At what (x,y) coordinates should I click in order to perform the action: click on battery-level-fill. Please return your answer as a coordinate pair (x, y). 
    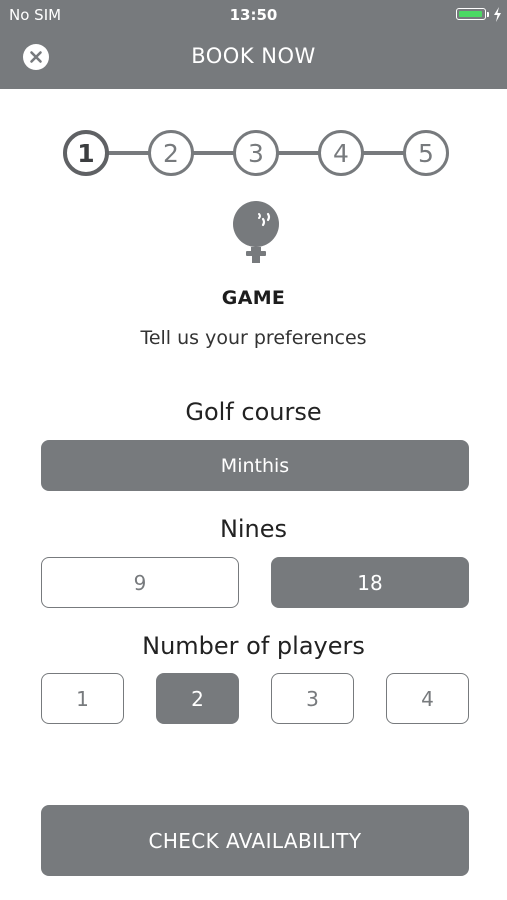
    Looking at the image, I should click on (470, 13).